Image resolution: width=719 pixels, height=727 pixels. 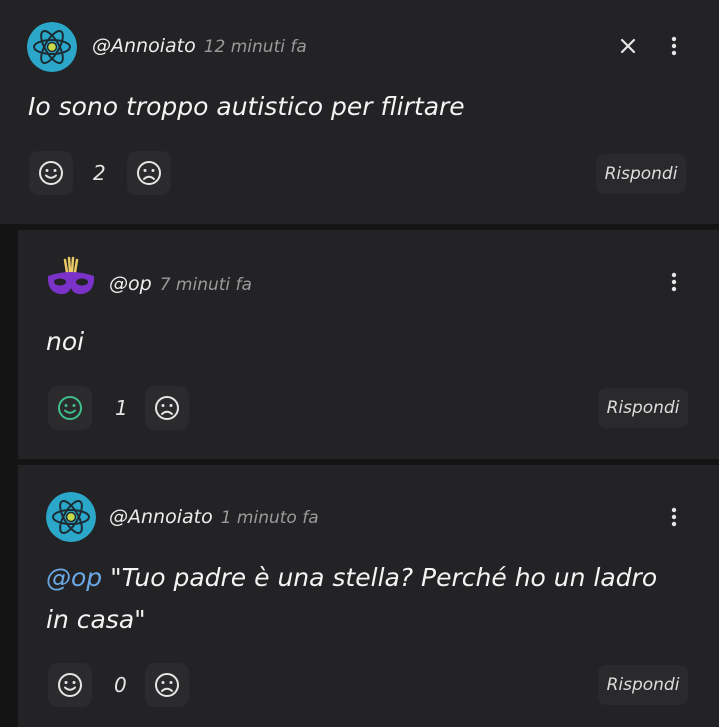 What do you see at coordinates (9, 476) in the screenshot?
I see `thread-indent-line` at bounding box center [9, 476].